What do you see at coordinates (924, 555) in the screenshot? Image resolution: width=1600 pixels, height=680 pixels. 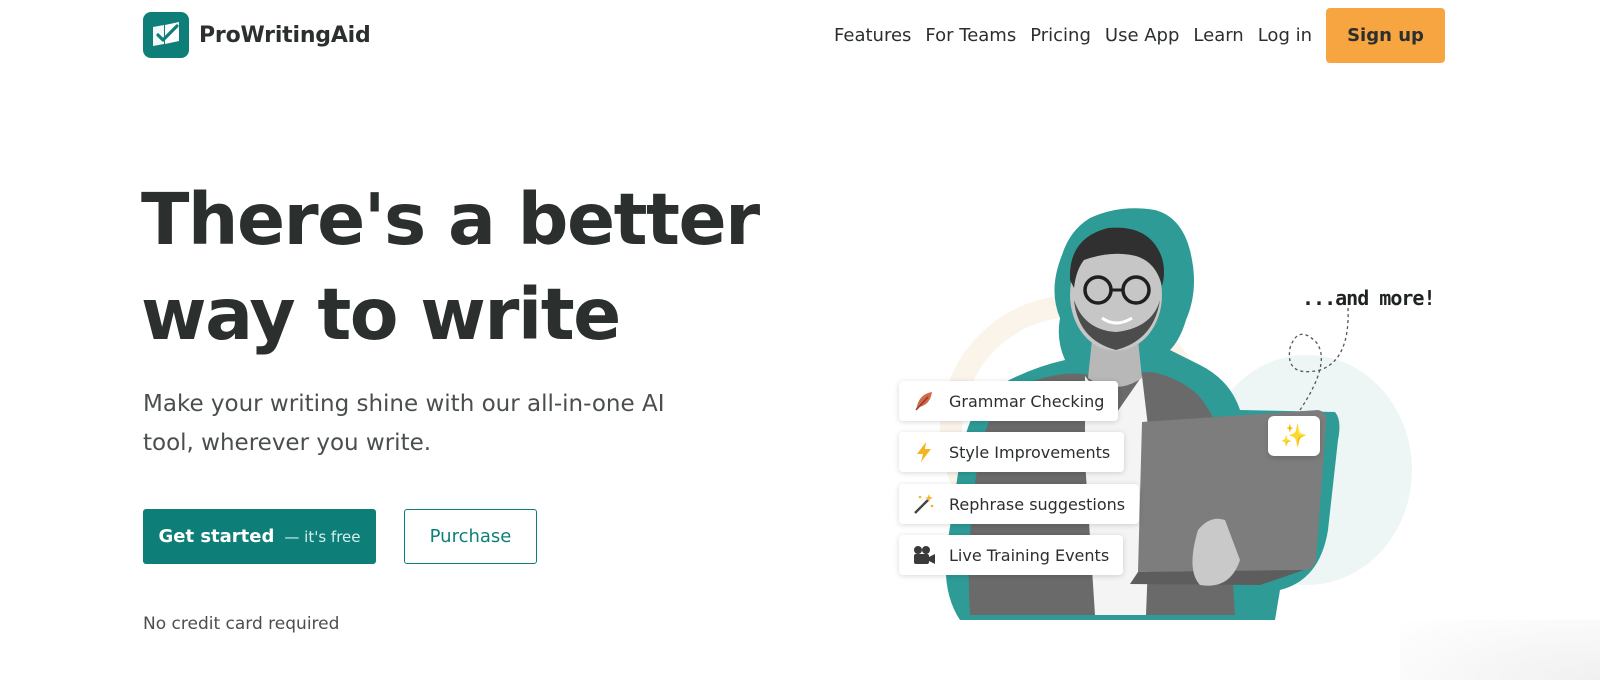 I see `video-camera-icon` at bounding box center [924, 555].